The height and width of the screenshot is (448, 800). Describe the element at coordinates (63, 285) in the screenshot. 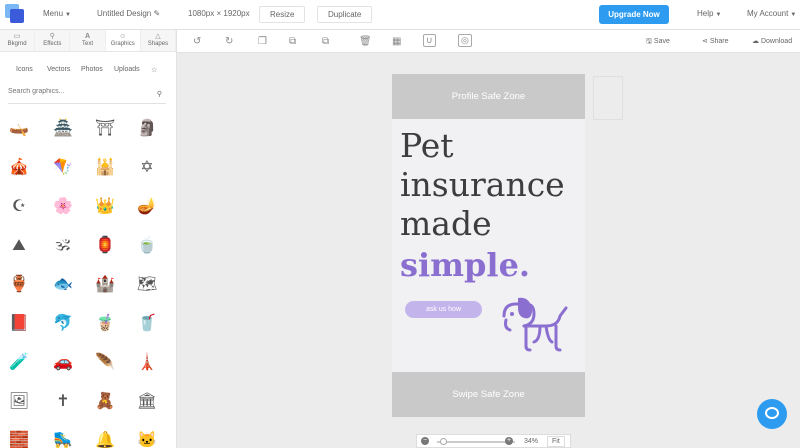

I see `graphic-item: 🐟` at that location.